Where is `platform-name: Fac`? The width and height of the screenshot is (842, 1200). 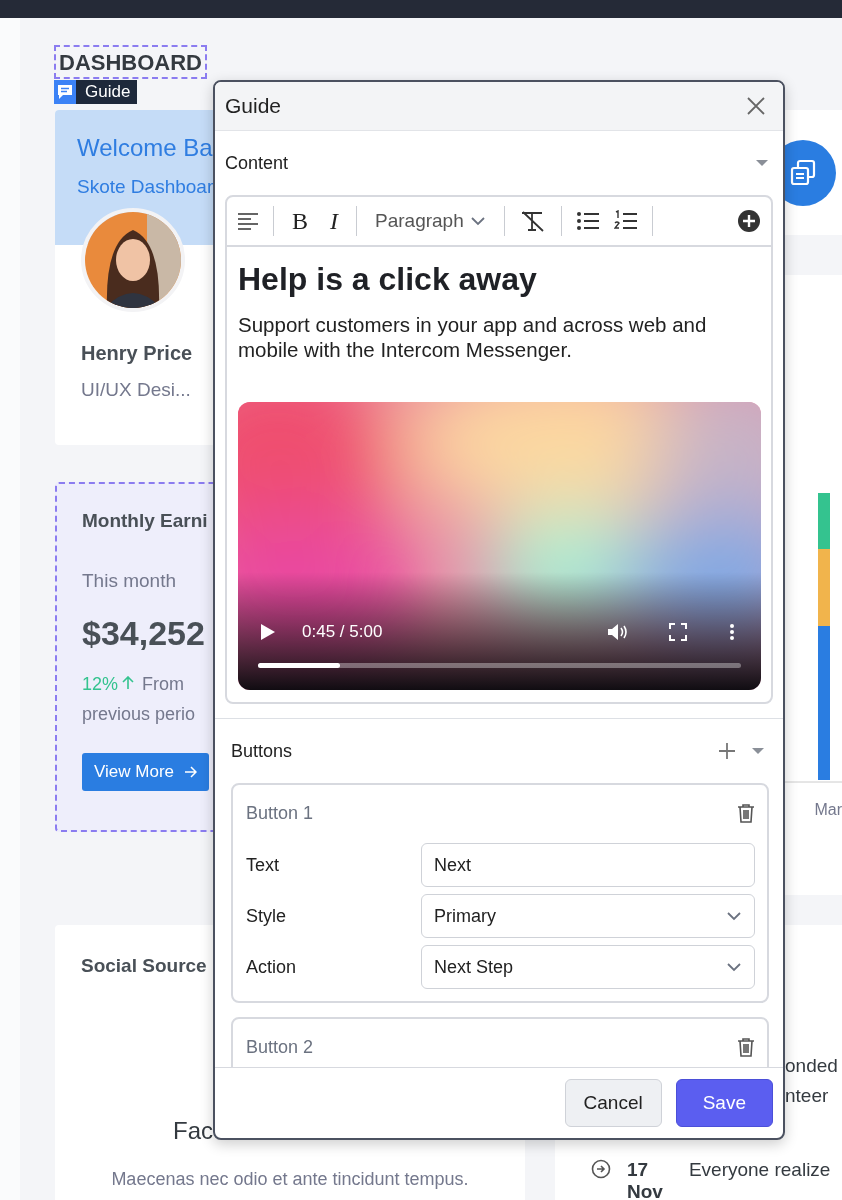
platform-name: Fac is located at coordinates (193, 1131).